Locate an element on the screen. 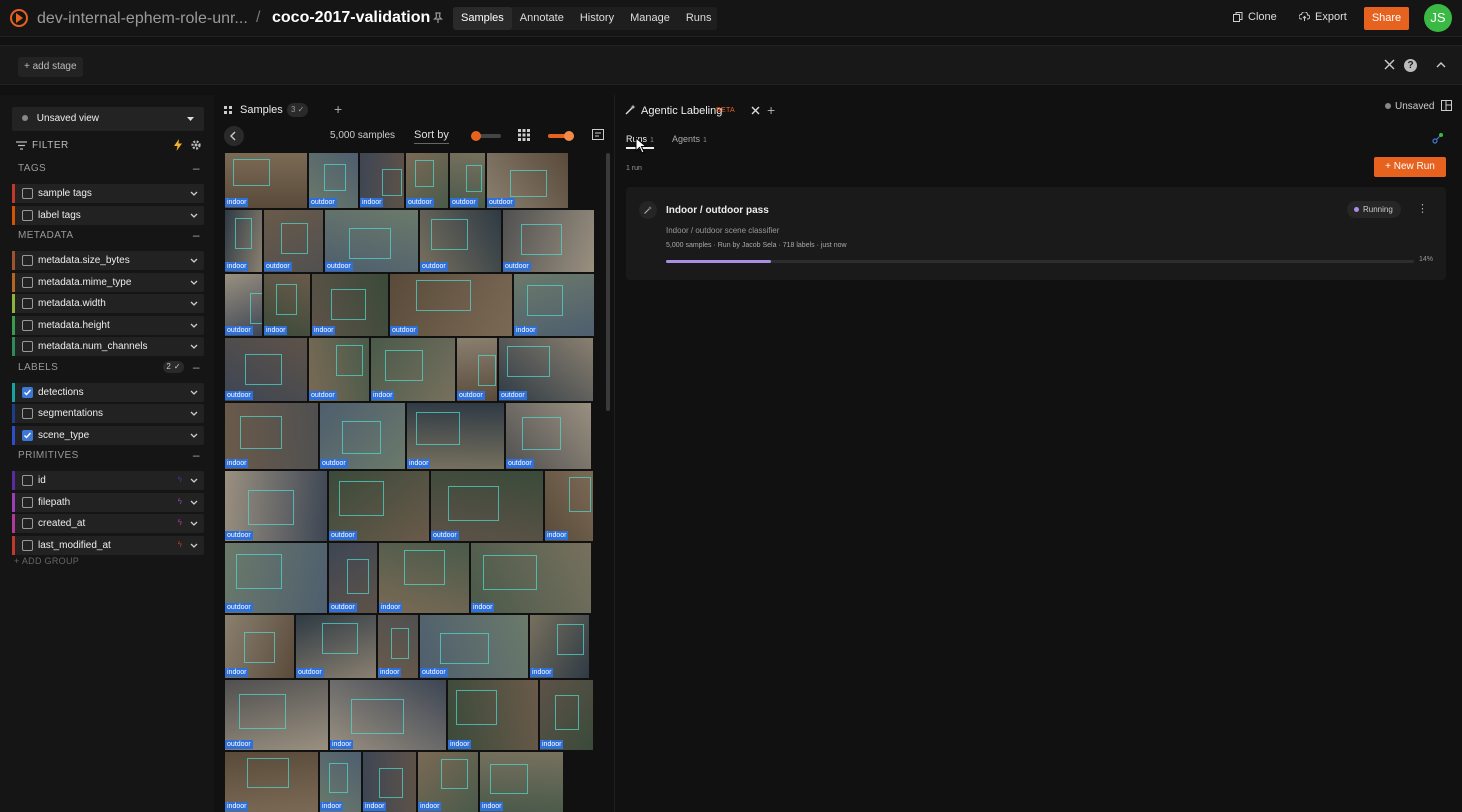  zoom-slider is located at coordinates (486, 136).